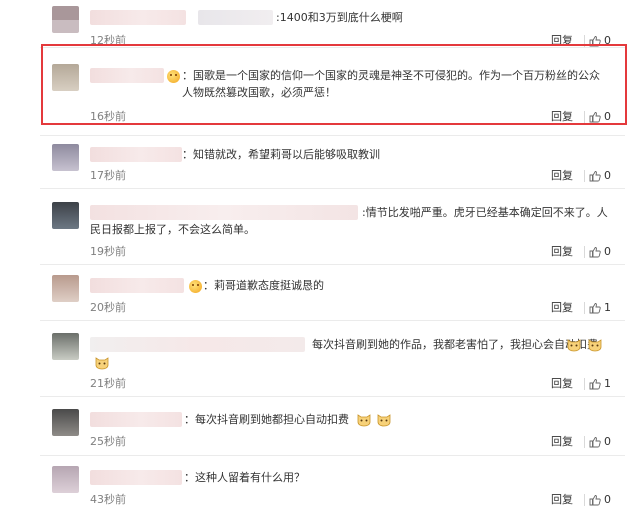 This screenshot has width=641, height=515. What do you see at coordinates (339, 17) in the screenshot?
I see `comment-text: :1400和3万到底什么梗啊` at bounding box center [339, 17].